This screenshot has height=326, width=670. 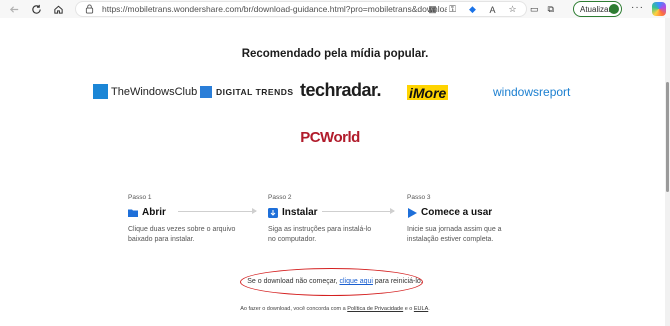 What do you see at coordinates (492, 9) in the screenshot?
I see `read-aloud-icon: A` at bounding box center [492, 9].